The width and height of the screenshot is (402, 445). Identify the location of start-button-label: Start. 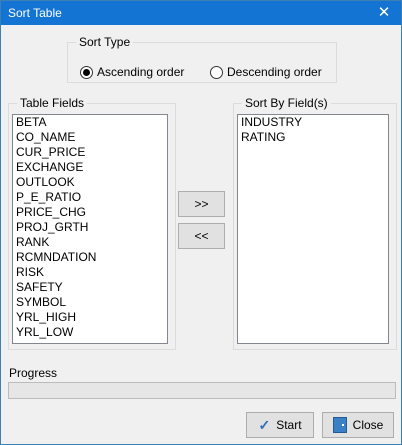
(289, 425).